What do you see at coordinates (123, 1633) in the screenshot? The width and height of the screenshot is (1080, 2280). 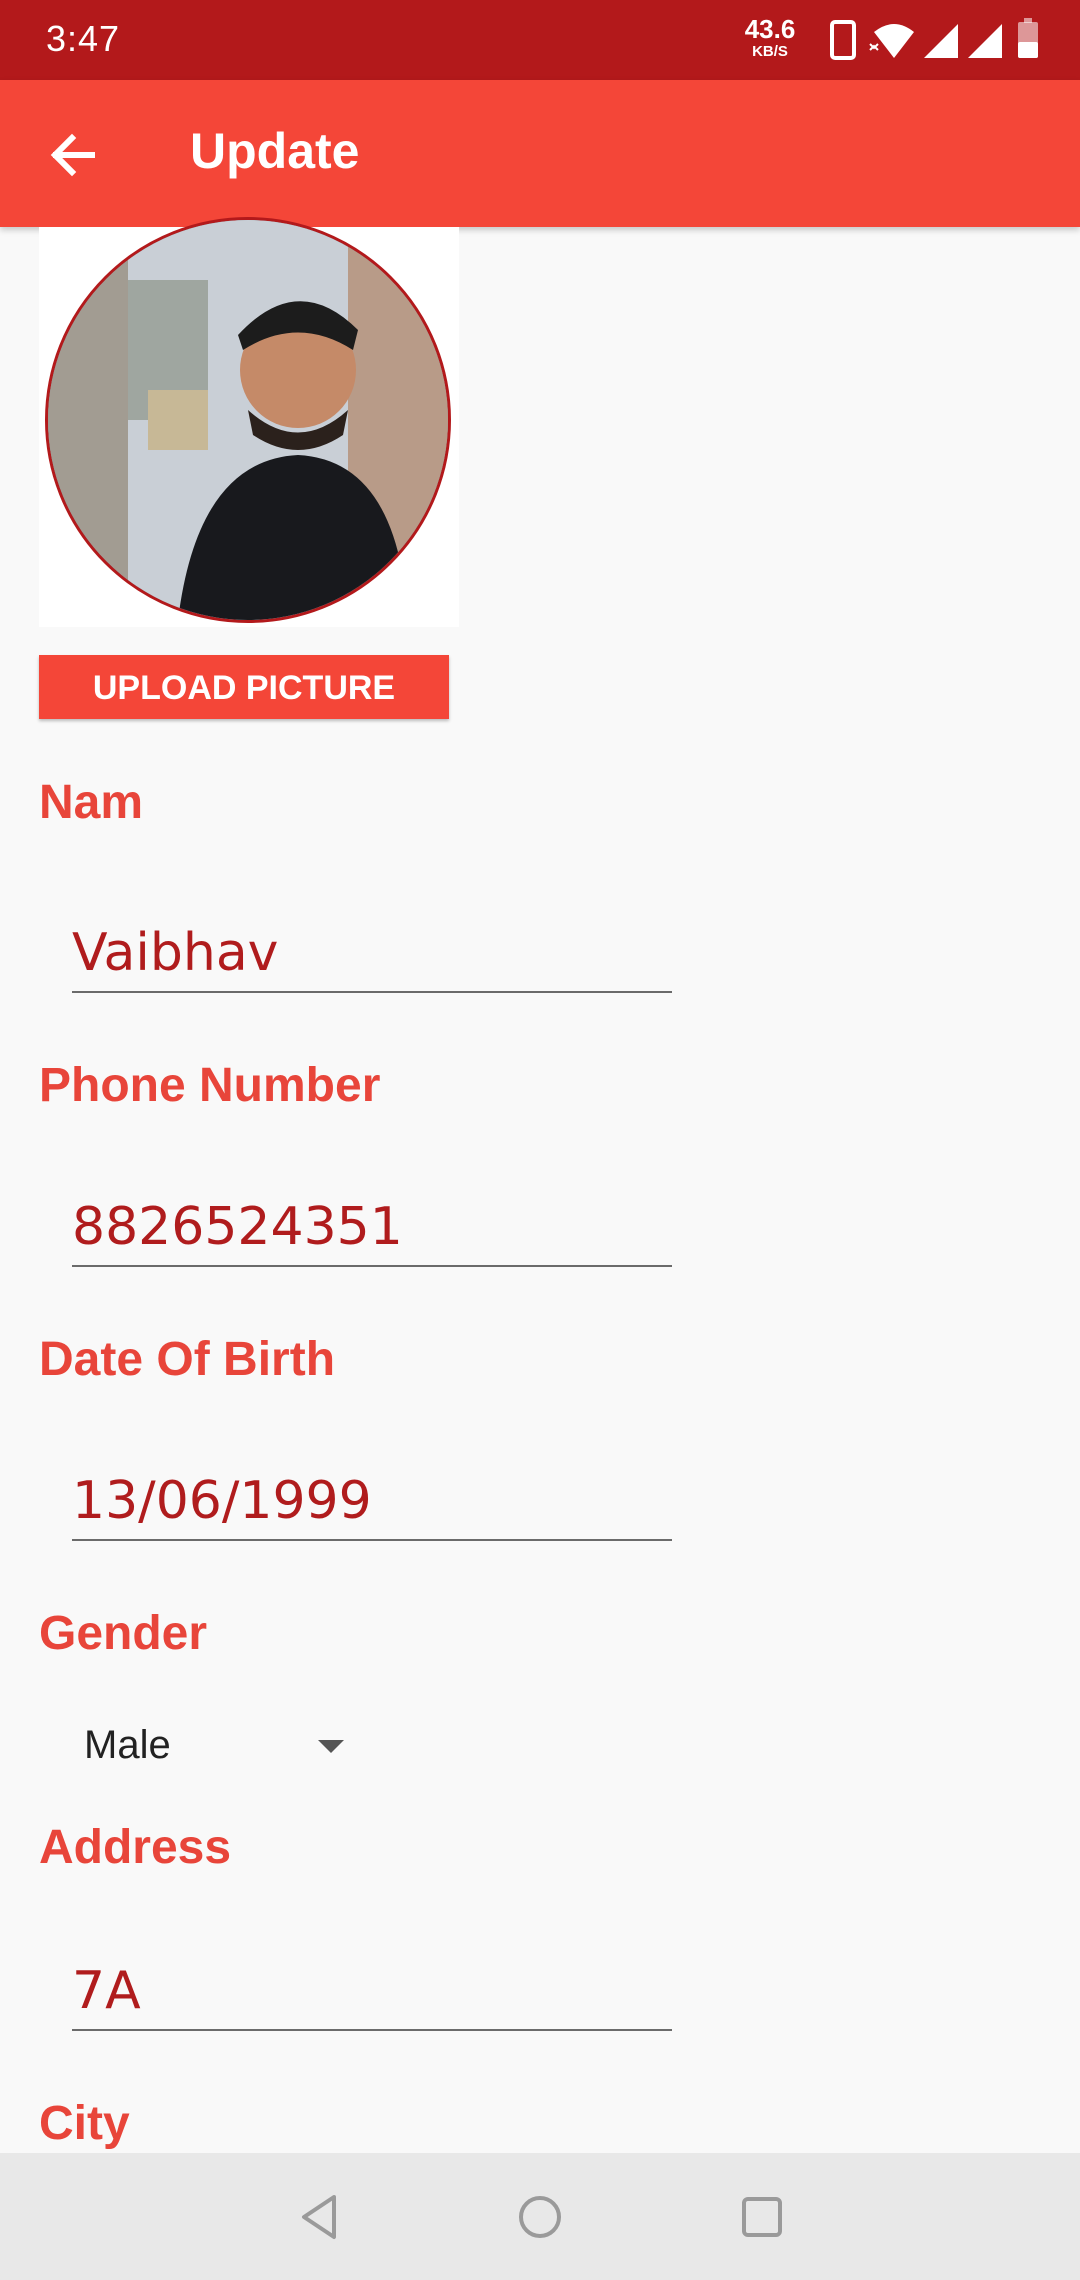 I see `gender-label: Gender` at bounding box center [123, 1633].